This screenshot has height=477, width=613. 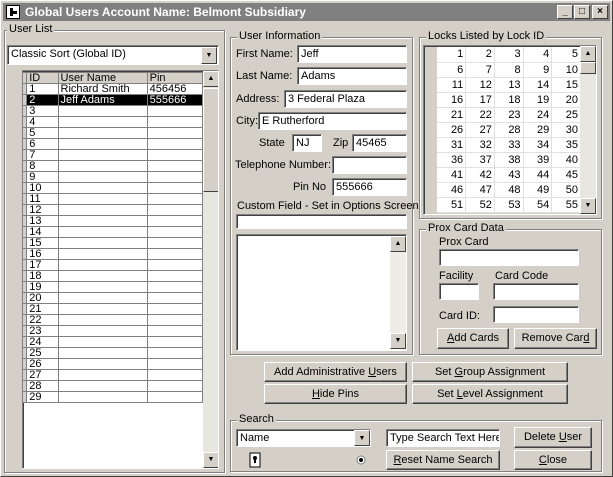 I want to click on user-table-row: 3, so click(x=113, y=111).